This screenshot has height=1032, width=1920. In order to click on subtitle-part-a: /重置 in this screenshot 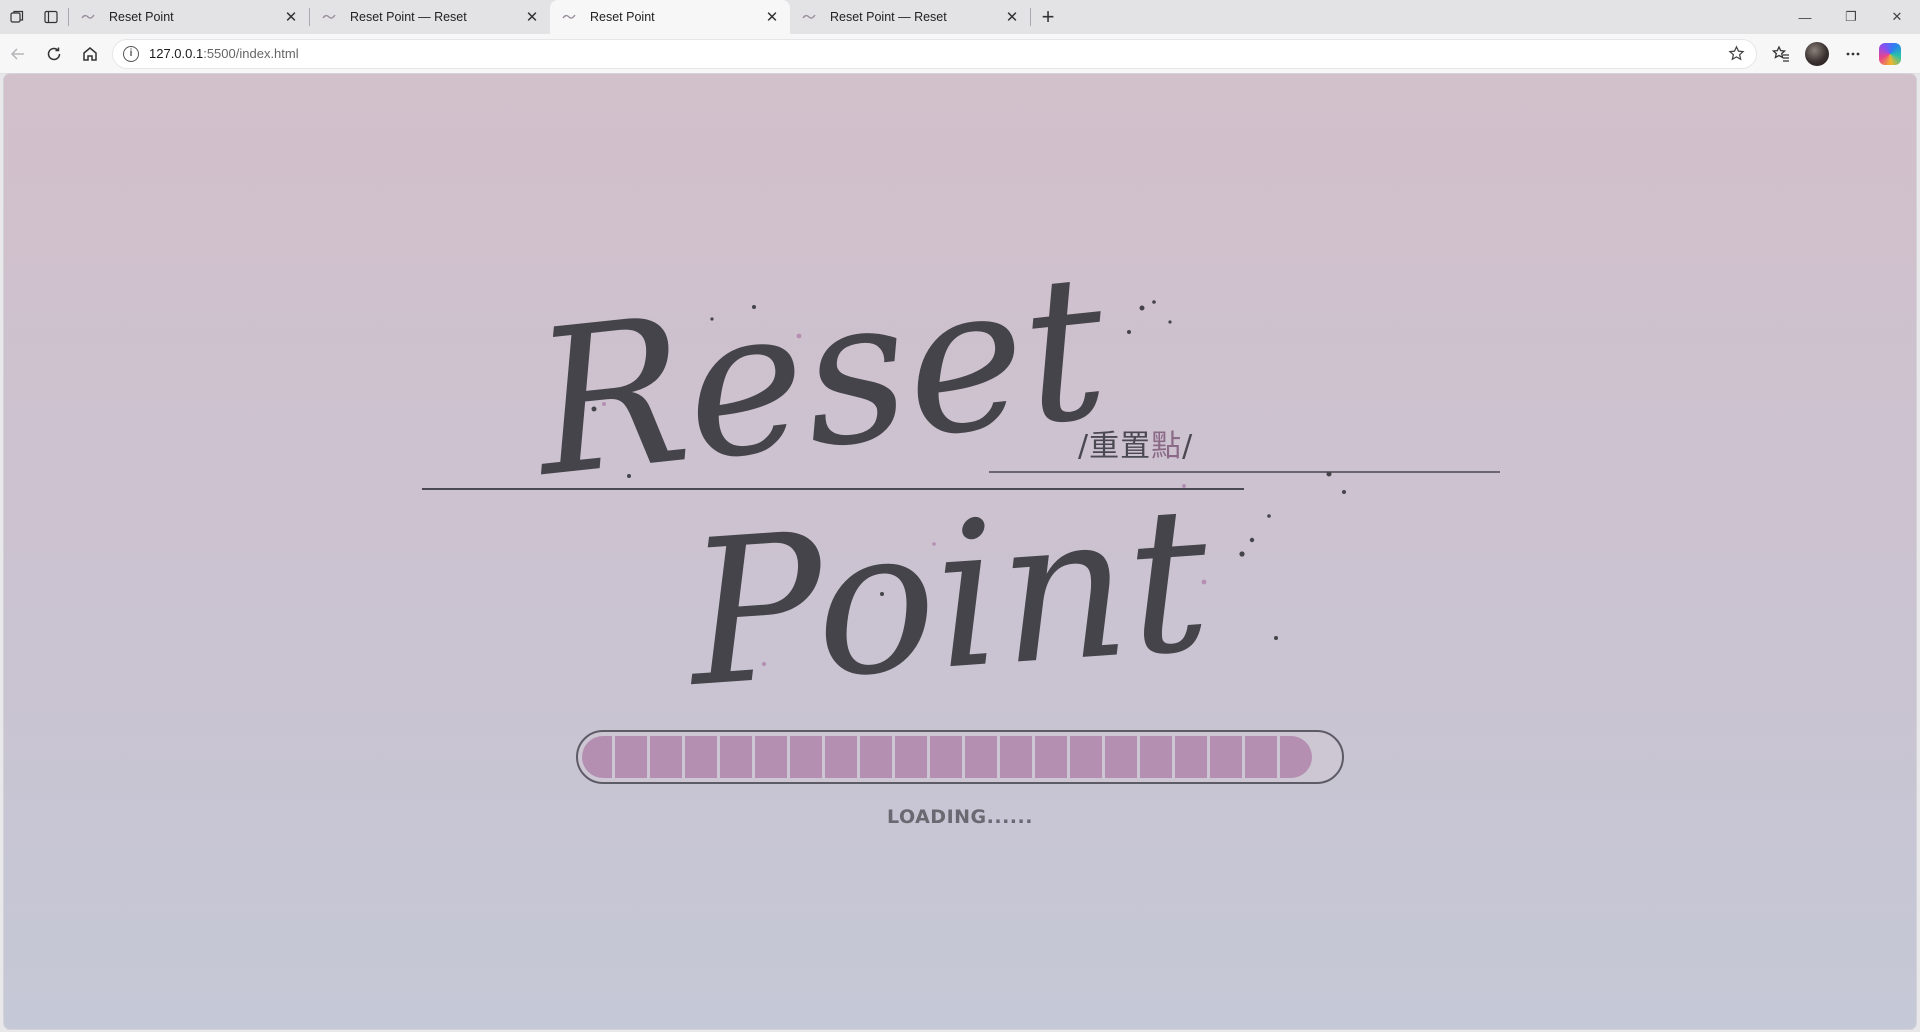, I will do `click(1115, 446)`.